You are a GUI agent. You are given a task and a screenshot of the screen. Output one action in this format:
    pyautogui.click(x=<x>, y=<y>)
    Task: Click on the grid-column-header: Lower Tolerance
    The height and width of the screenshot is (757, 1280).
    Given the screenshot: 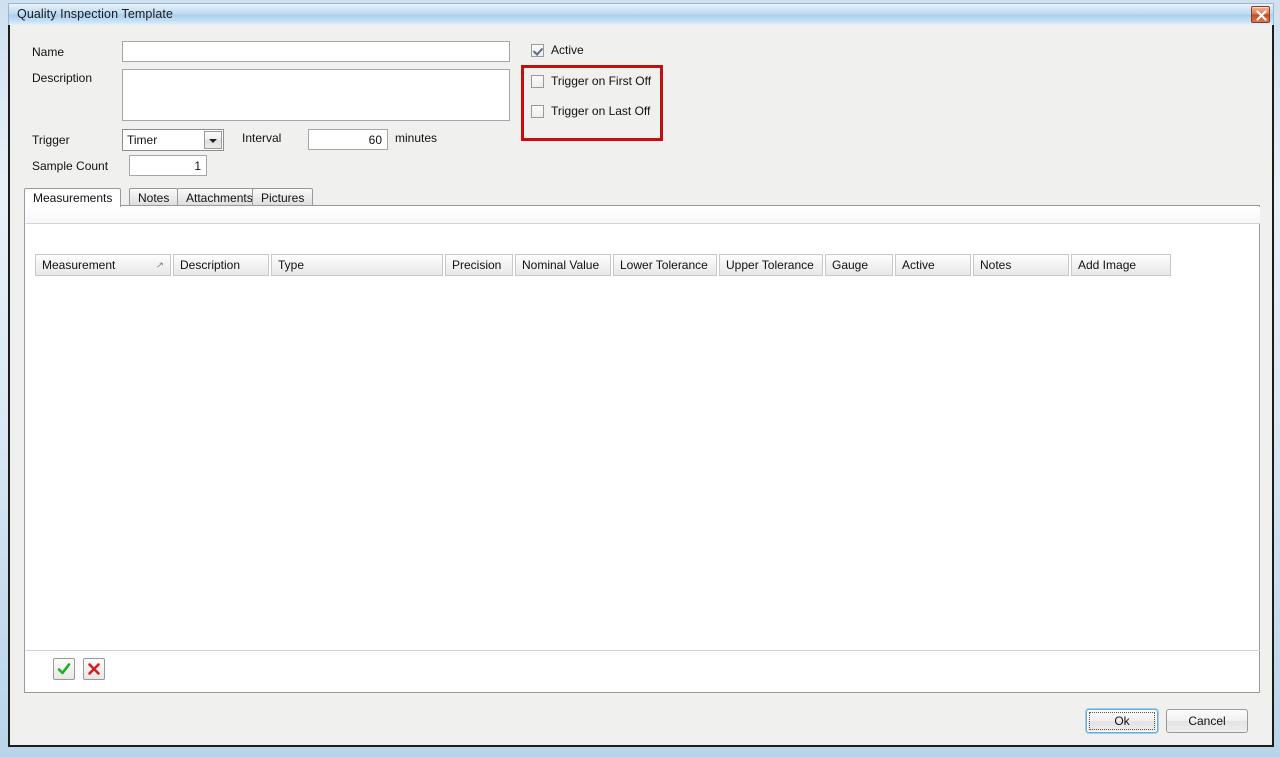 What is the action you would take?
    pyautogui.click(x=665, y=265)
    